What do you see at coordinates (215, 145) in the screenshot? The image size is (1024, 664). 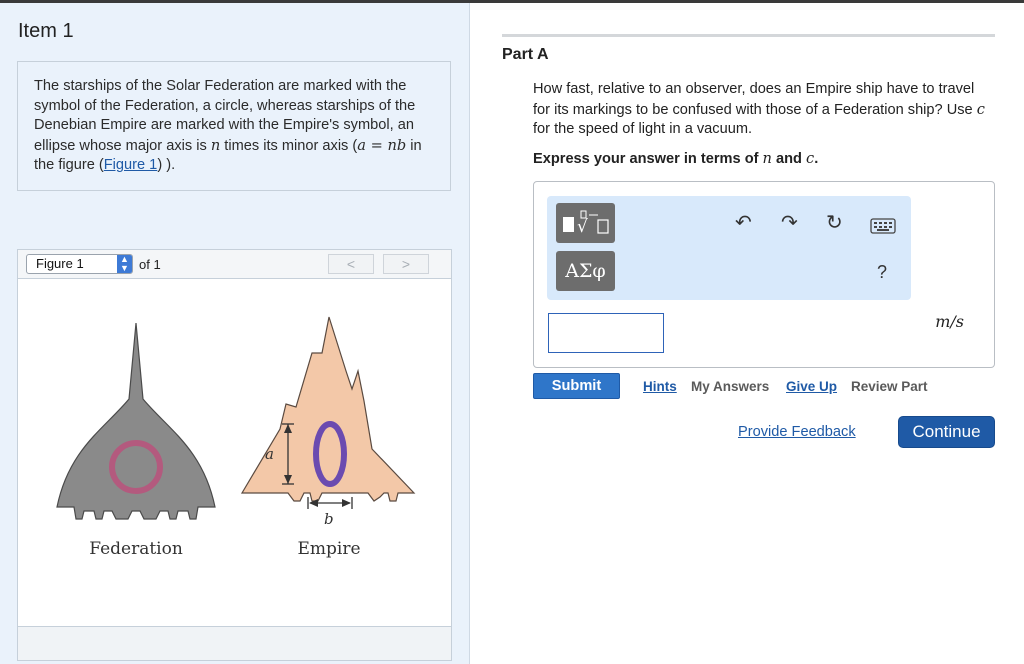 I see `var-n: n` at bounding box center [215, 145].